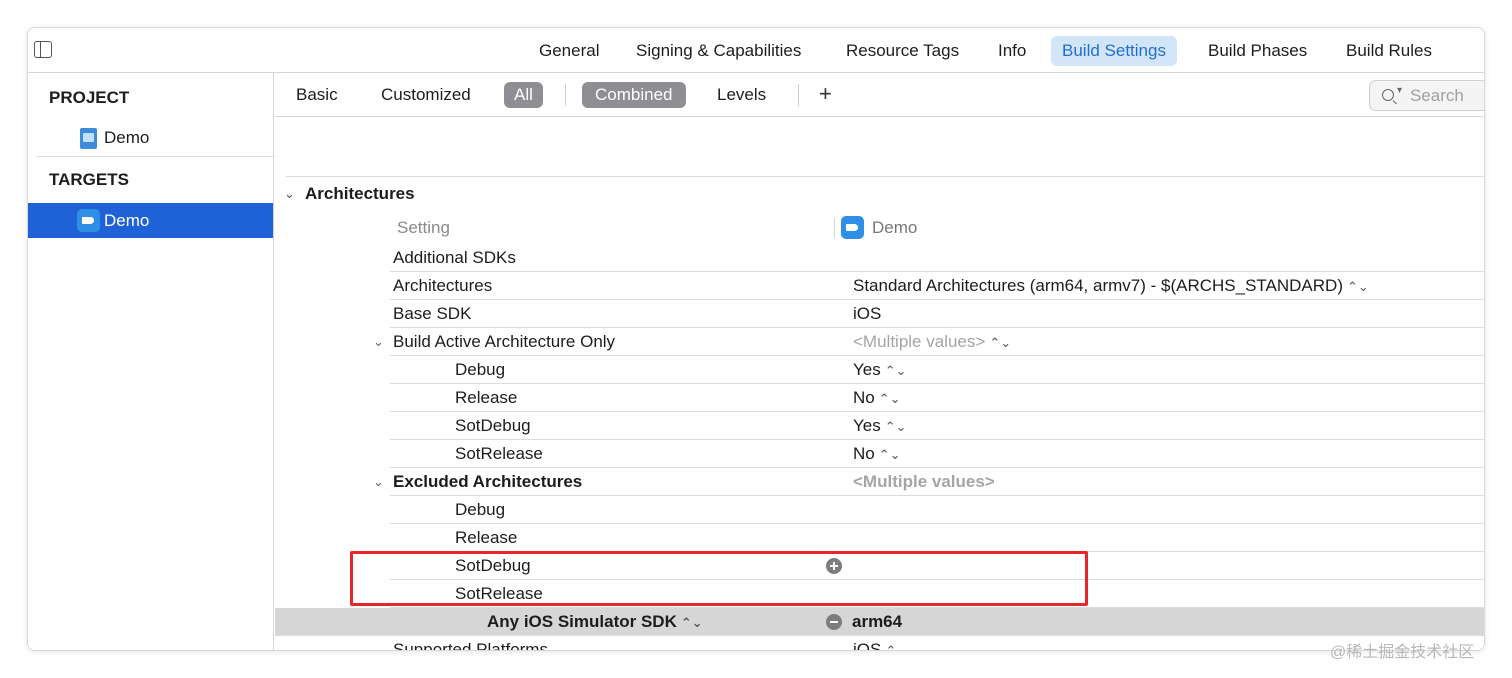 The height and width of the screenshot is (678, 1512). Describe the element at coordinates (1399, 90) in the screenshot. I see `chevron-down-icon: ▾` at that location.